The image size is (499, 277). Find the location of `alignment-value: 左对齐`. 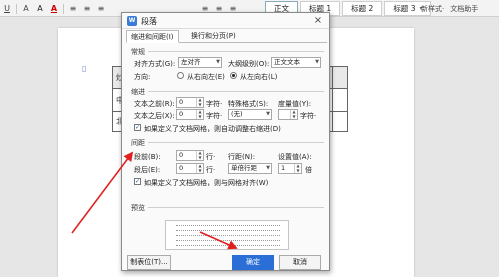

alignment-value: 左对齐 is located at coordinates (191, 62).